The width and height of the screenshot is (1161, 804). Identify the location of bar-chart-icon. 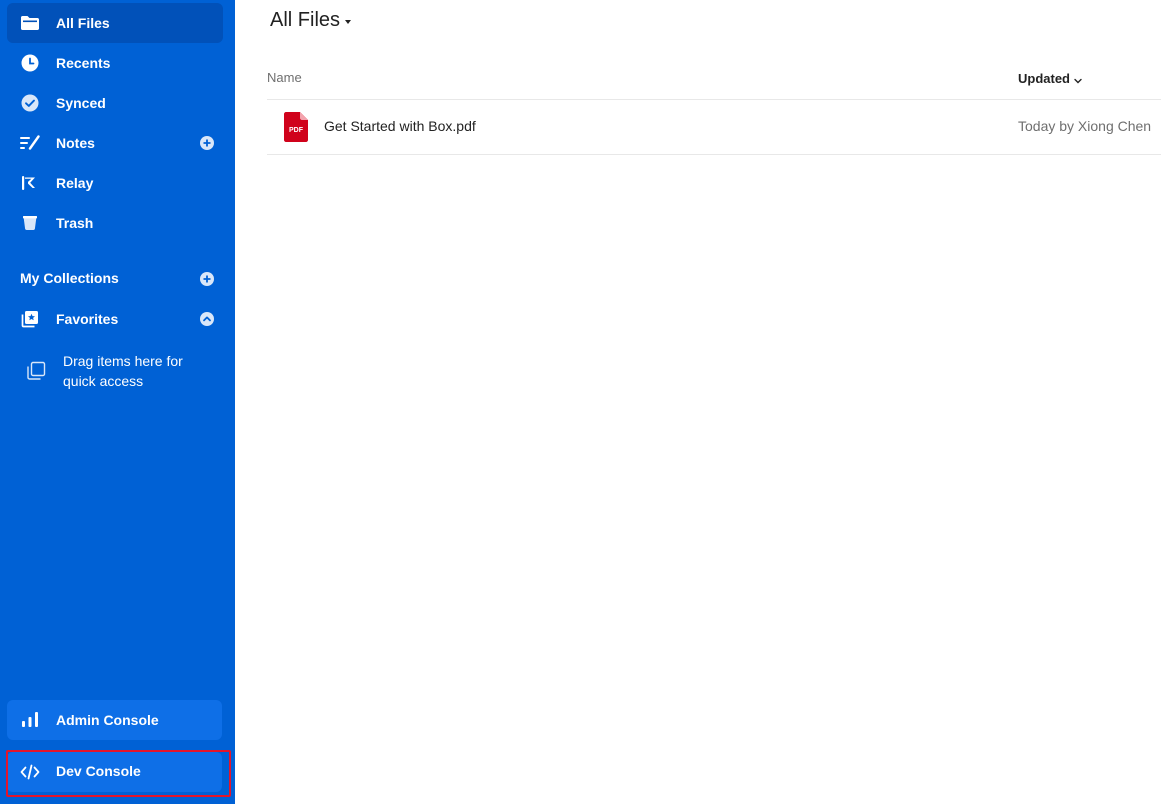
(30, 719).